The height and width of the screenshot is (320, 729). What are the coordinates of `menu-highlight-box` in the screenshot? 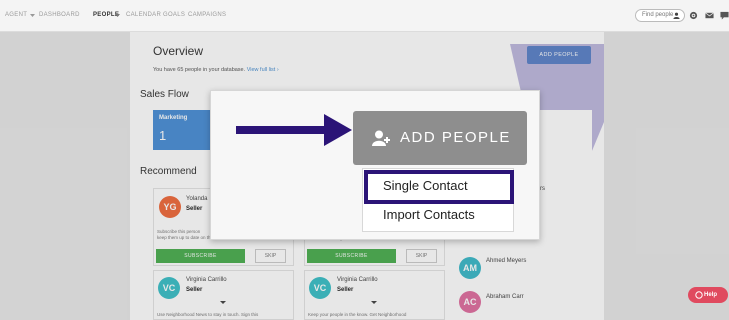 It's located at (439, 187).